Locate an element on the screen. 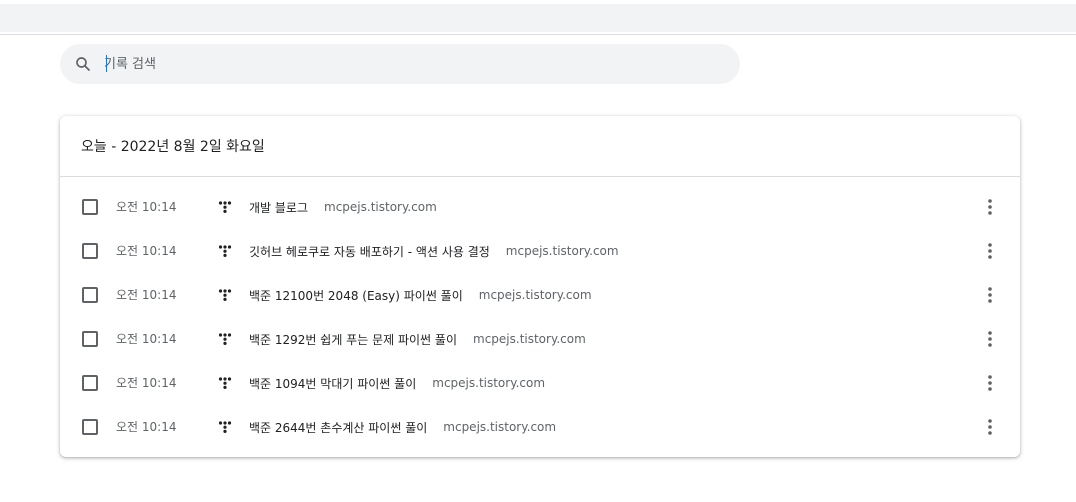 The image size is (1076, 502). text-cursor is located at coordinates (106, 63).